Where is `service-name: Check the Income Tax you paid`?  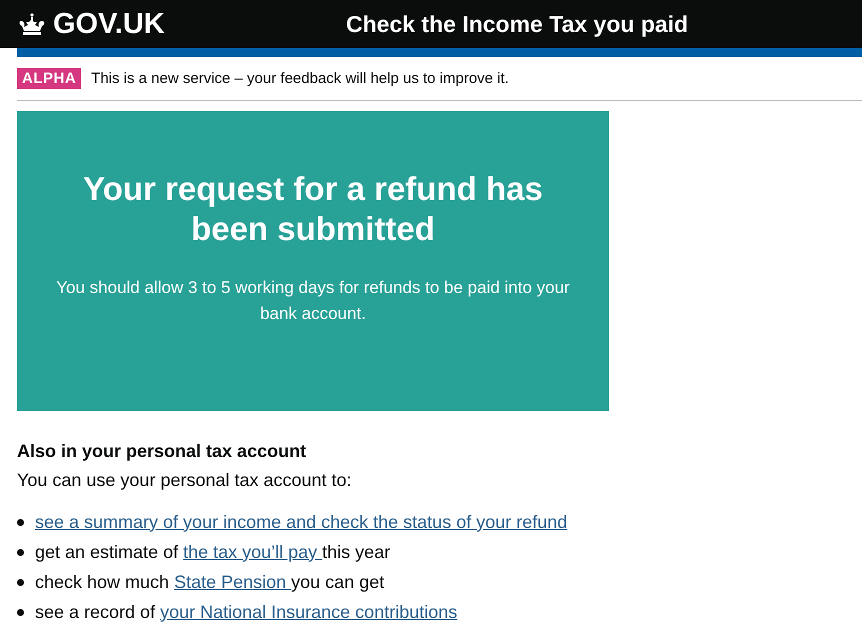
service-name: Check the Income Tax you paid is located at coordinates (517, 24).